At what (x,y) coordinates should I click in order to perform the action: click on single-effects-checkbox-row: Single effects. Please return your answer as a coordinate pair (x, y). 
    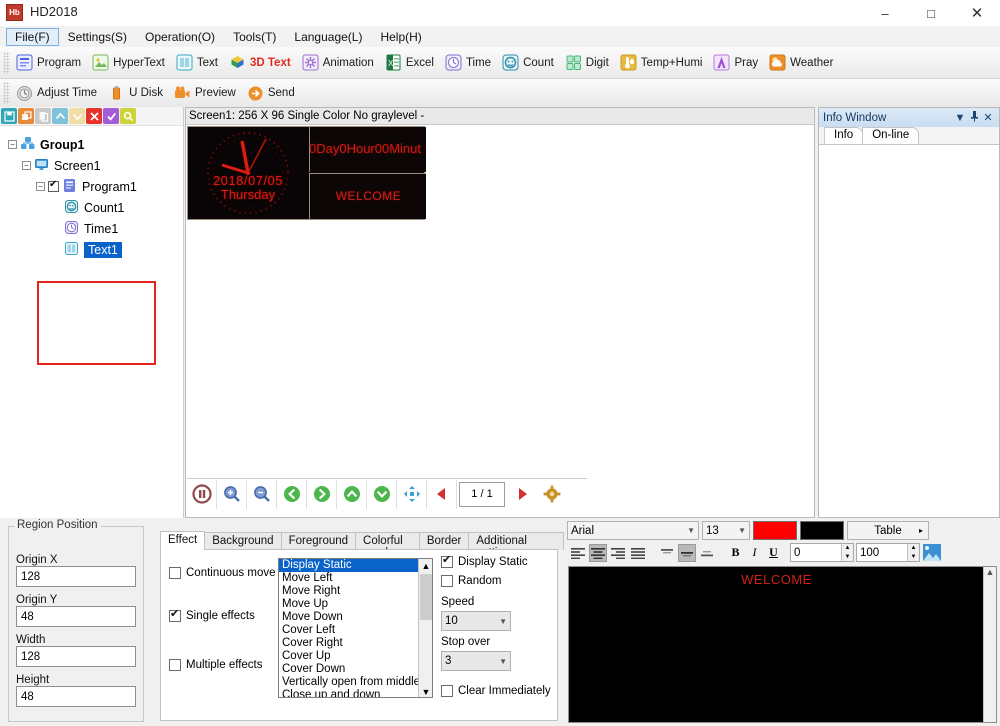
    Looking at the image, I should click on (212, 614).